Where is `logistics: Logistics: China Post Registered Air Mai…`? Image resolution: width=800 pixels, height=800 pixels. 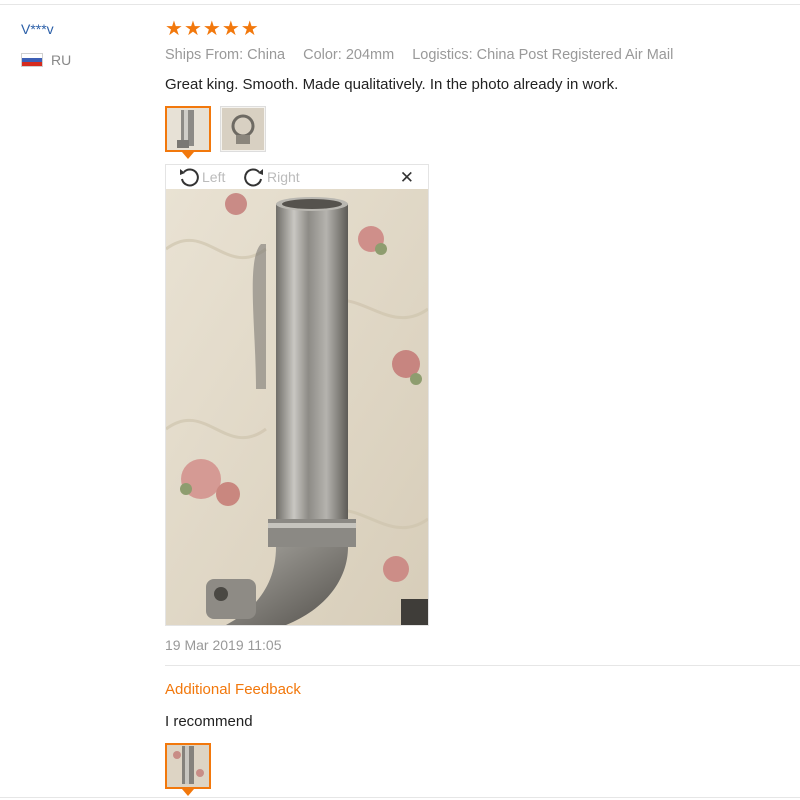
logistics: Logistics: China Post Registered Air Mai… is located at coordinates (543, 55).